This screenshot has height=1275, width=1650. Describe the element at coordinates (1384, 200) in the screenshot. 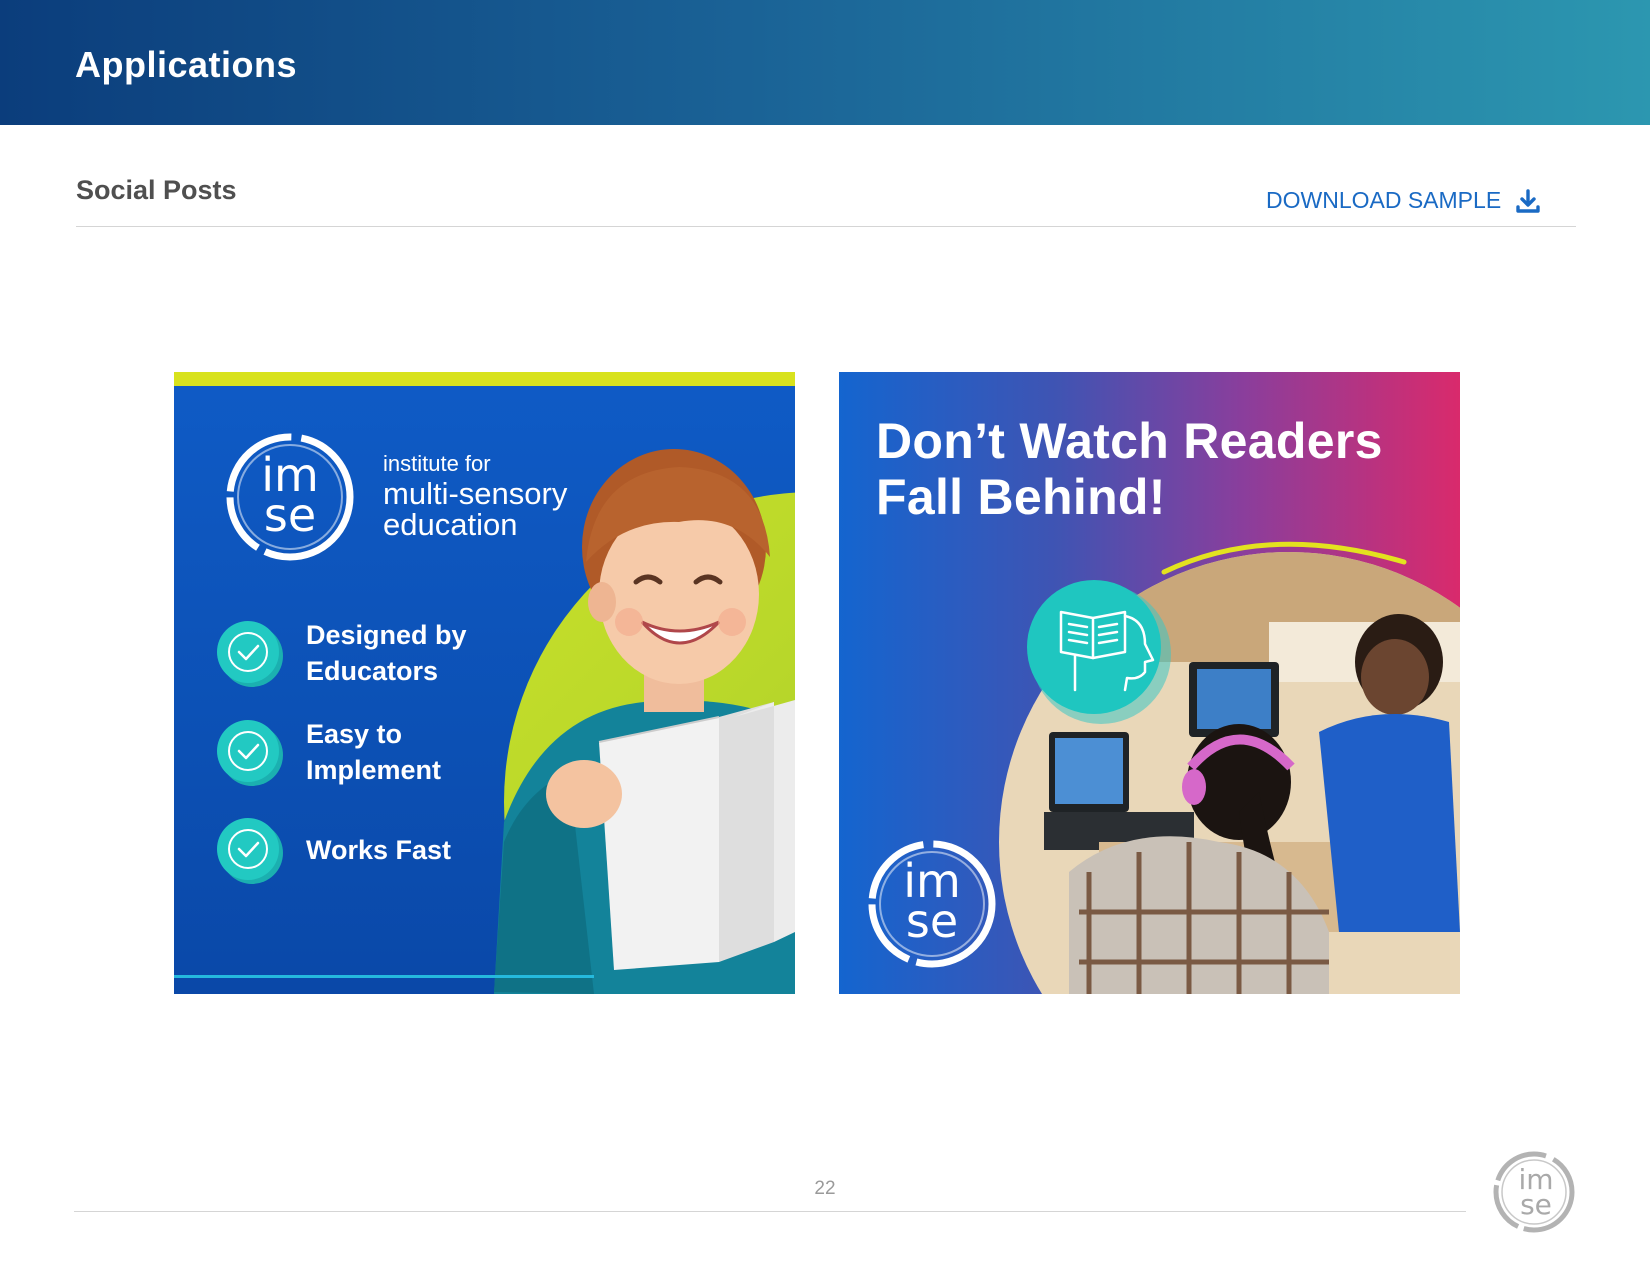

I see `download-sample-label: DOWNLOAD SAMPLE` at that location.